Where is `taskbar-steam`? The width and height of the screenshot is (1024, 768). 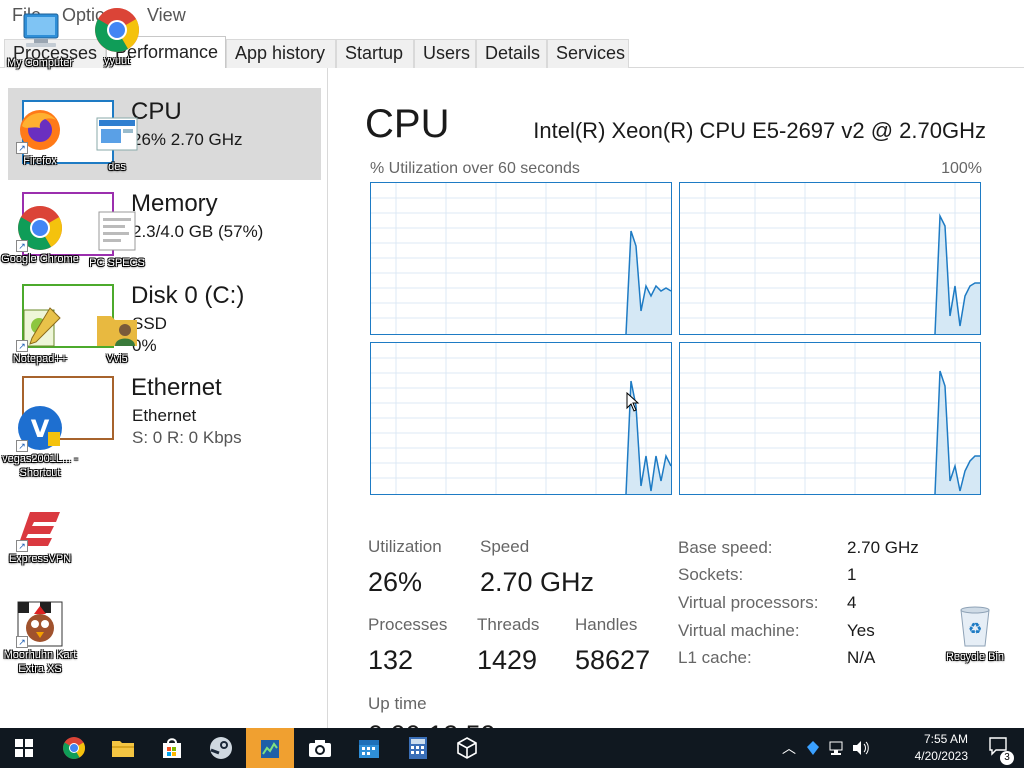
taskbar-steam is located at coordinates (221, 748).